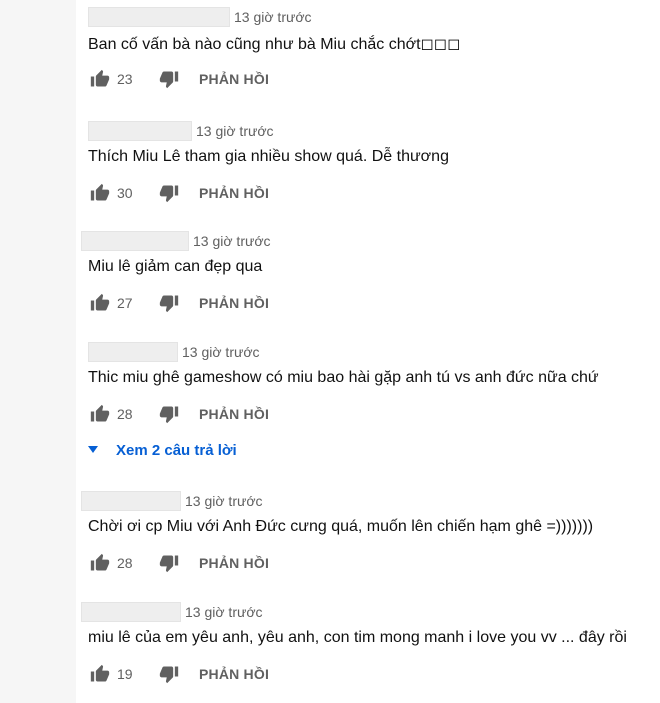 This screenshot has height=703, width=660. Describe the element at coordinates (93, 450) in the screenshot. I see `caret-down-icon` at that location.